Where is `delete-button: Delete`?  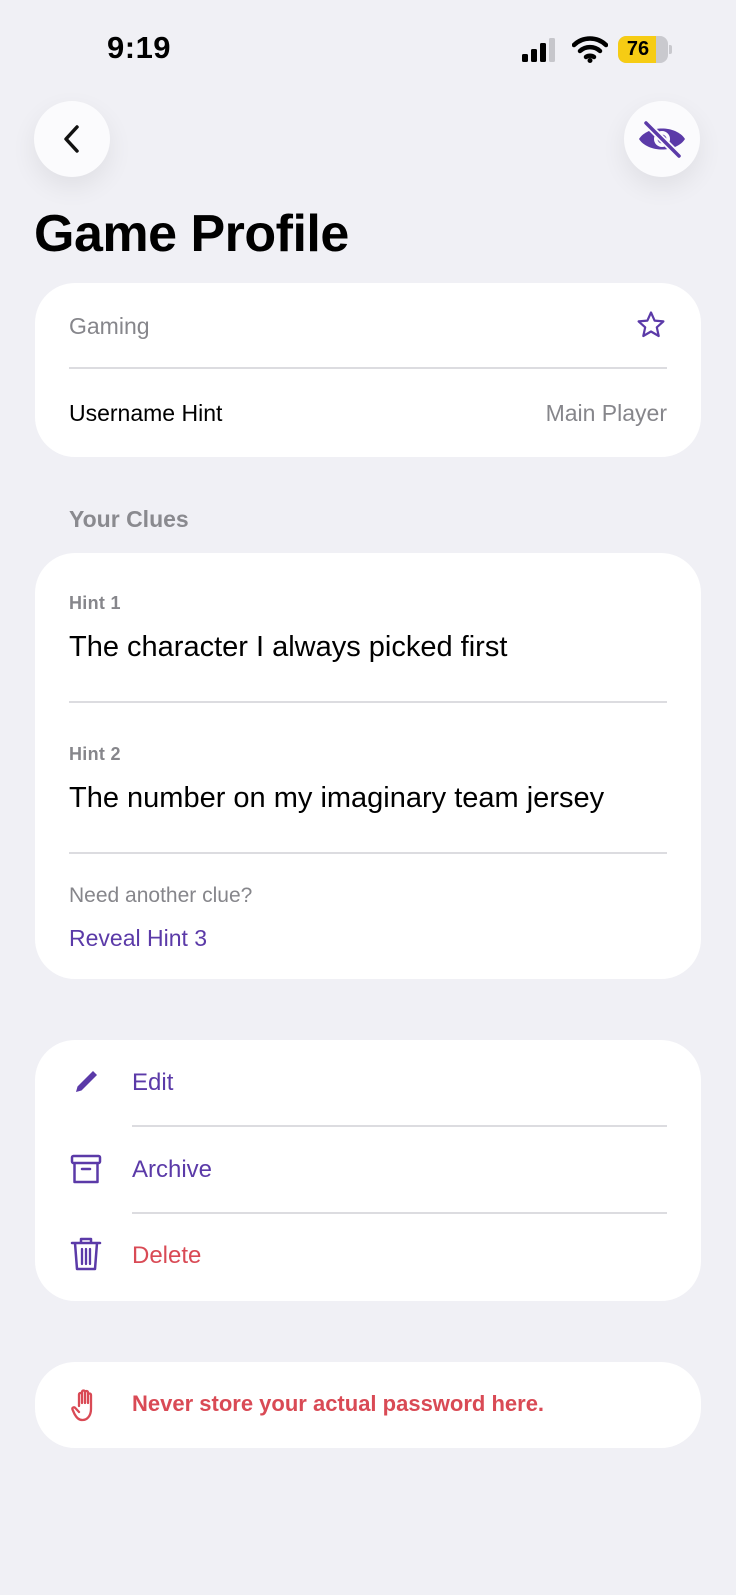
delete-button: Delete is located at coordinates (368, 1257).